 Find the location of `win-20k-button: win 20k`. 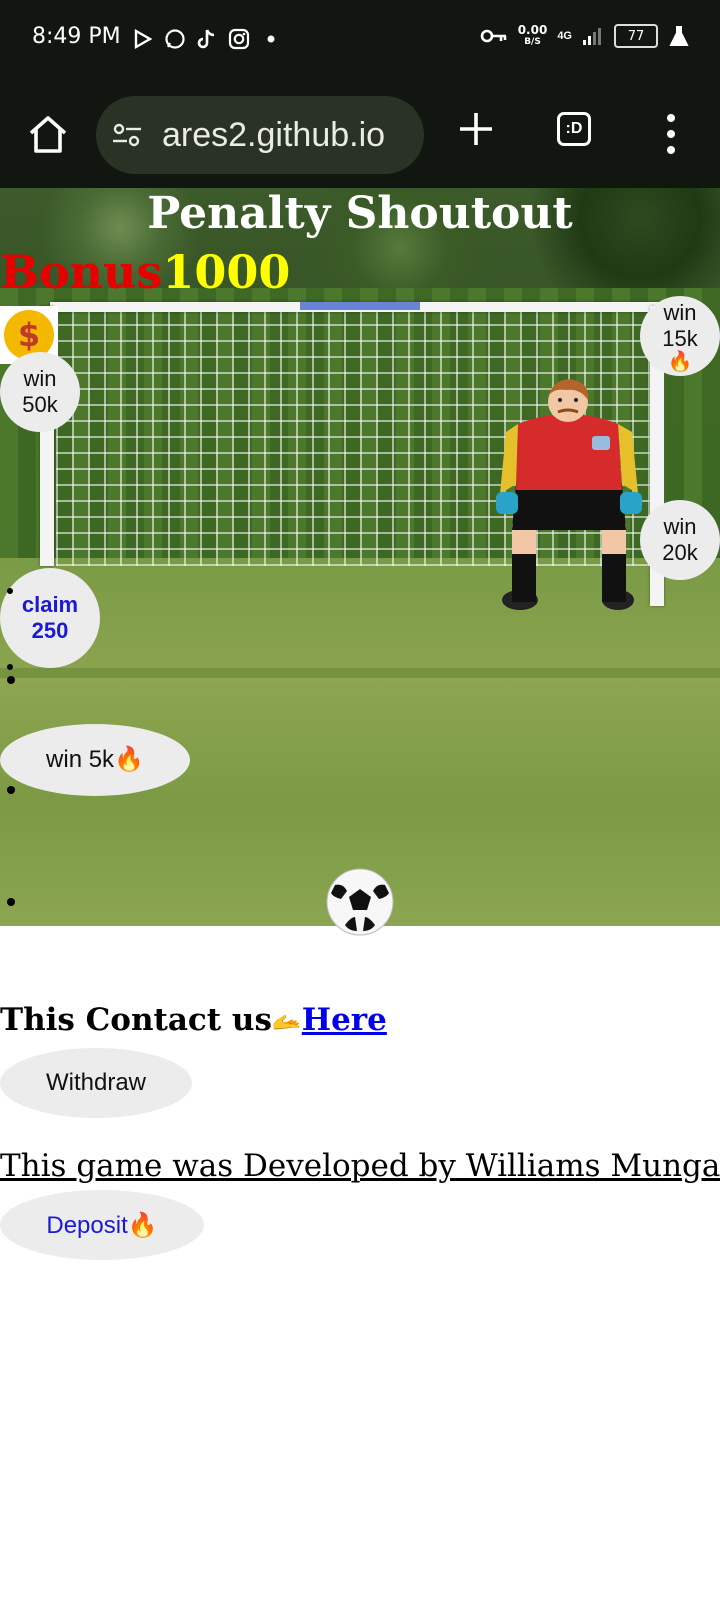

win-20k-button: win 20k is located at coordinates (680, 540).